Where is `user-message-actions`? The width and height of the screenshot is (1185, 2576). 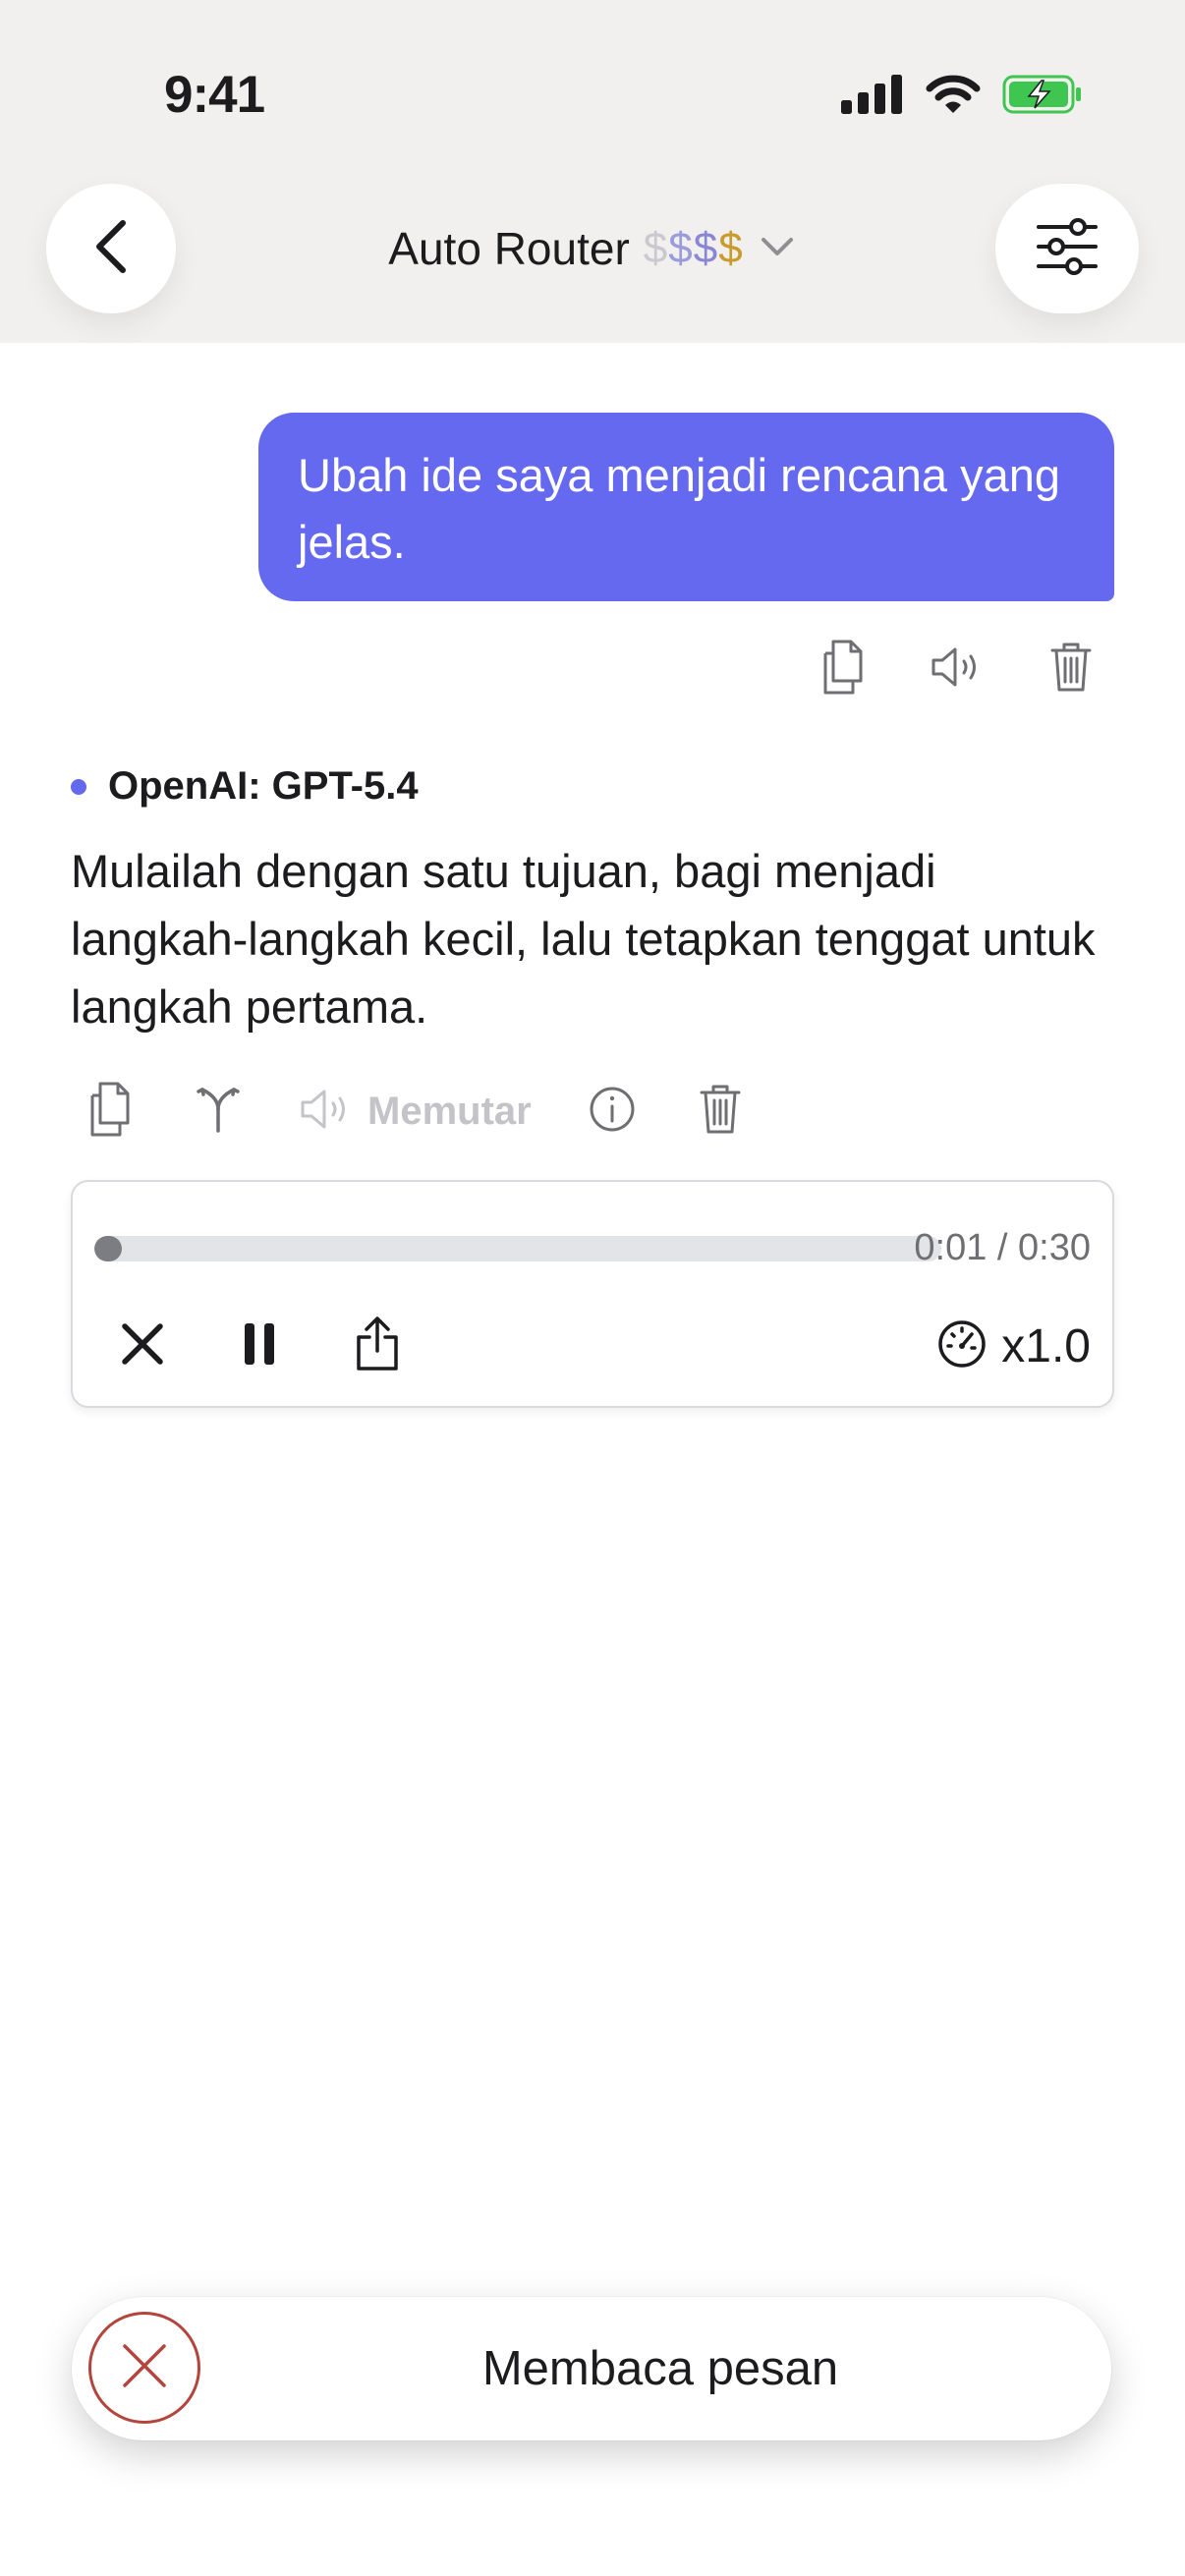
user-message-actions is located at coordinates (958, 669).